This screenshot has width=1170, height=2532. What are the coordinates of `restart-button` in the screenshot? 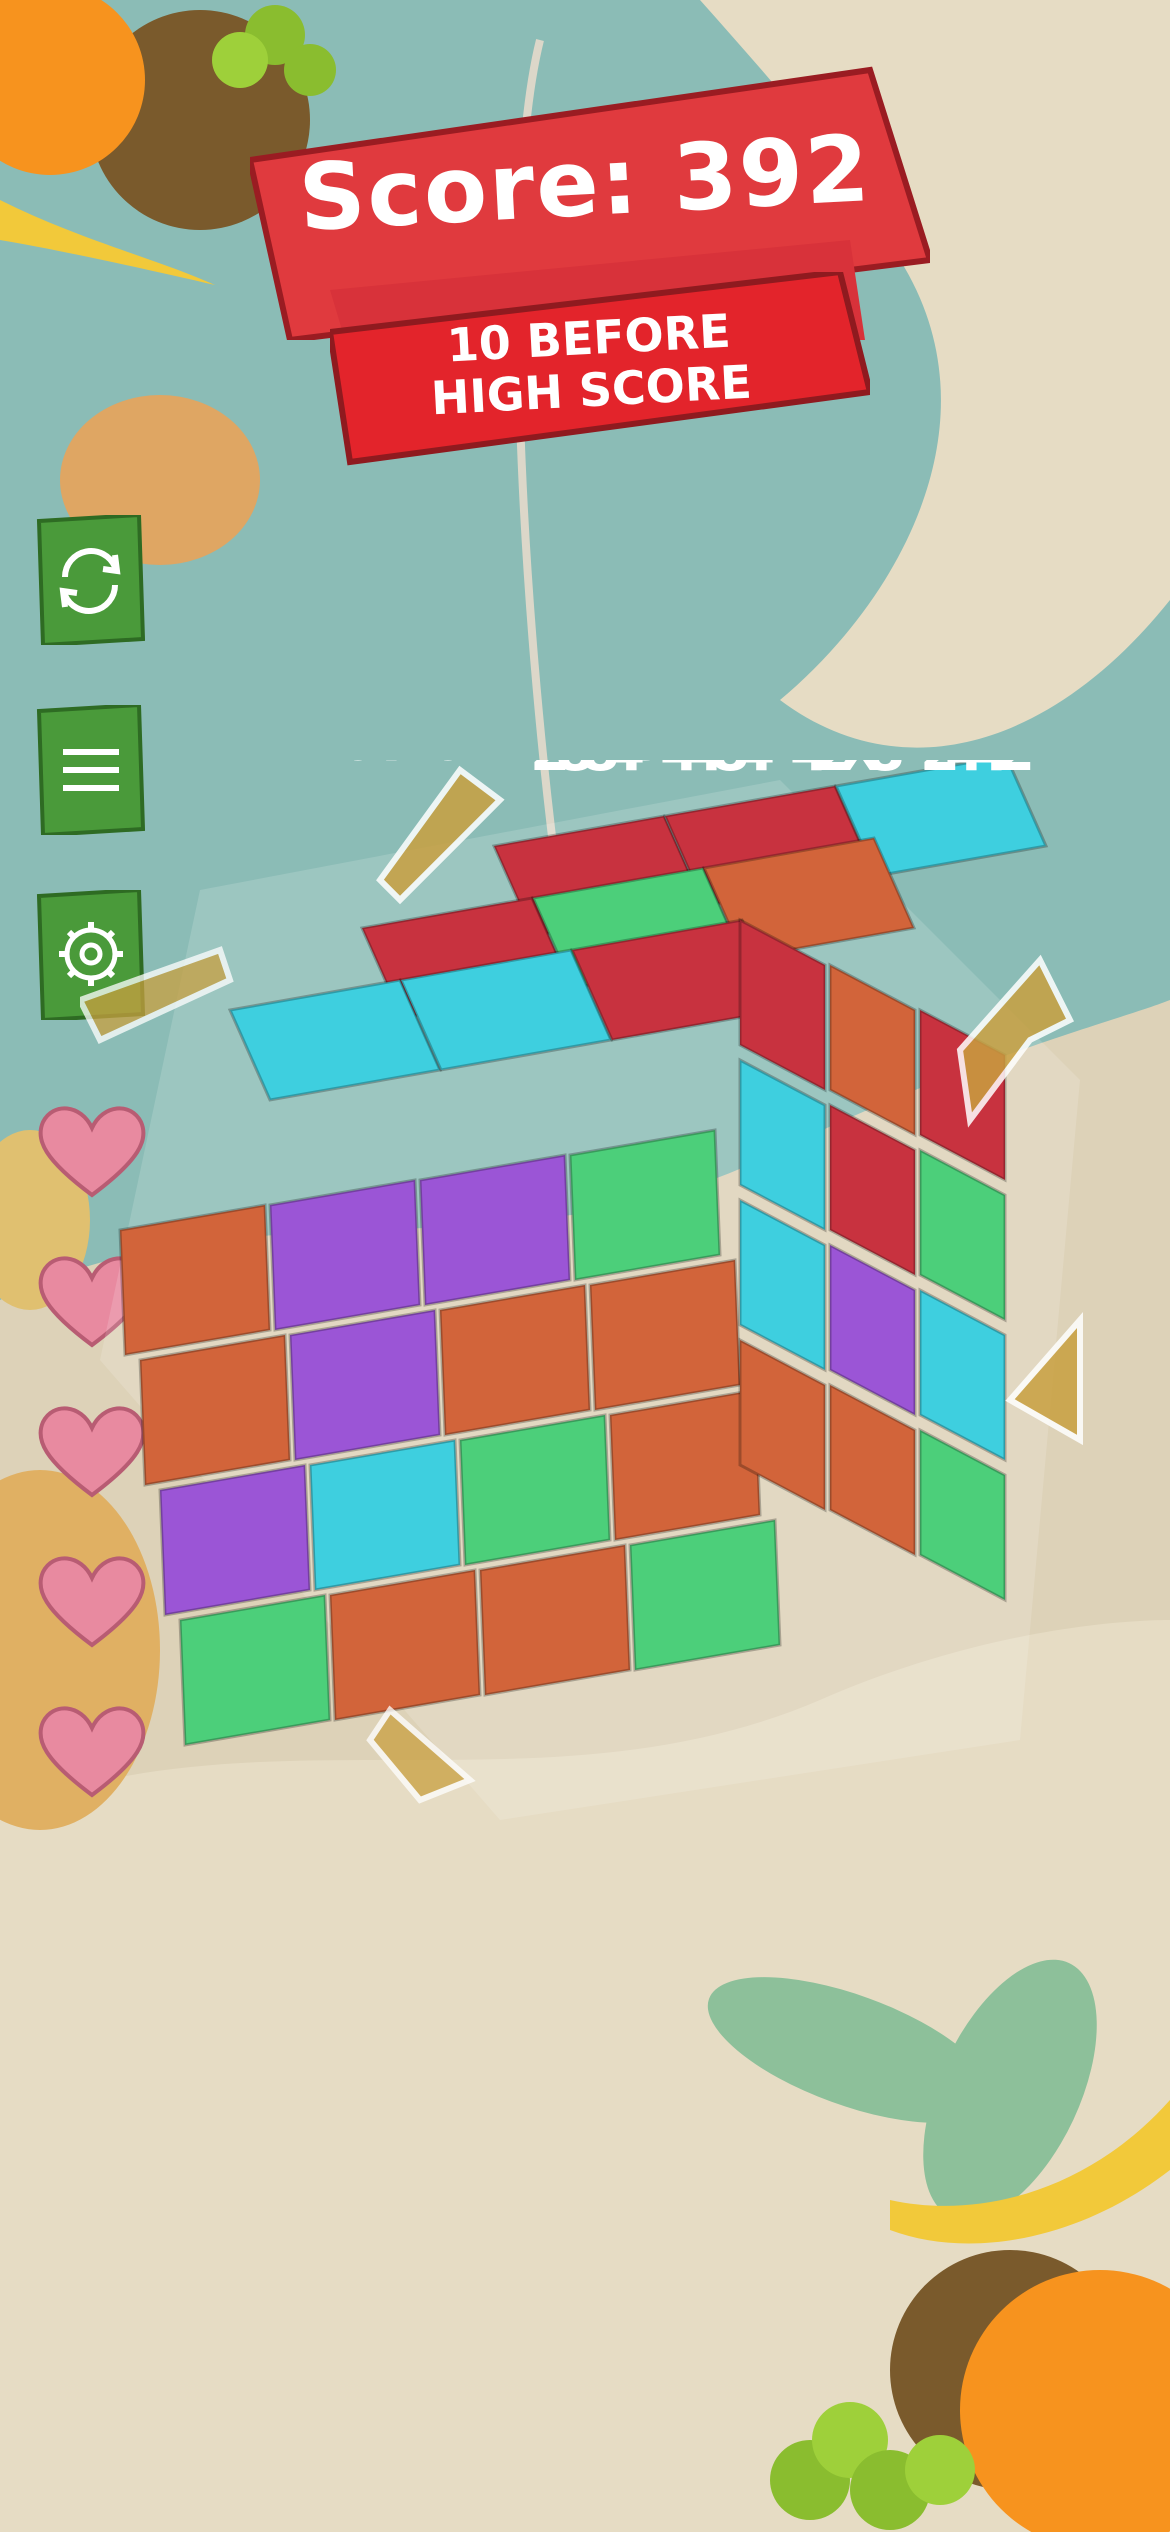 It's located at (90, 580).